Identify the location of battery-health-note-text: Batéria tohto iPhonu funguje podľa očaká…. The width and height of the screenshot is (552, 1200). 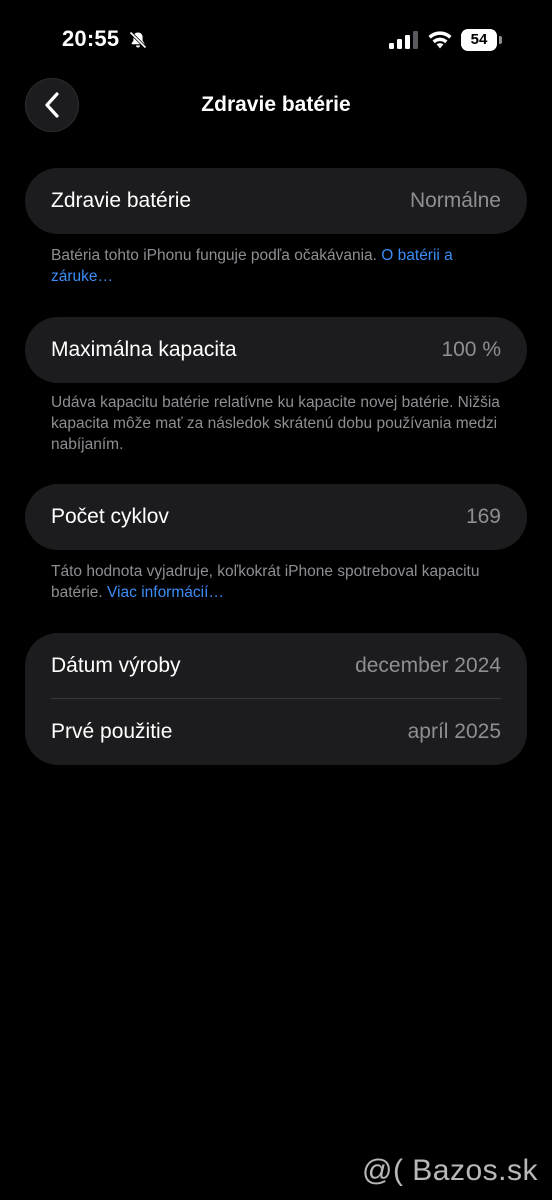
(214, 255).